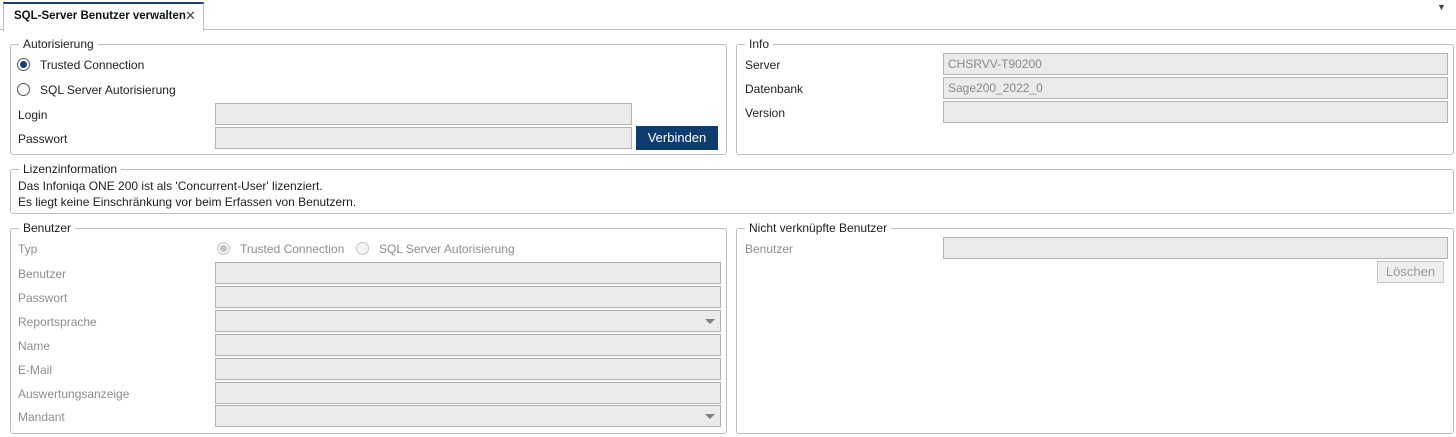 The image size is (1456, 437). What do you see at coordinates (362, 248) in the screenshot?
I see `typ-radio-sql-server` at bounding box center [362, 248].